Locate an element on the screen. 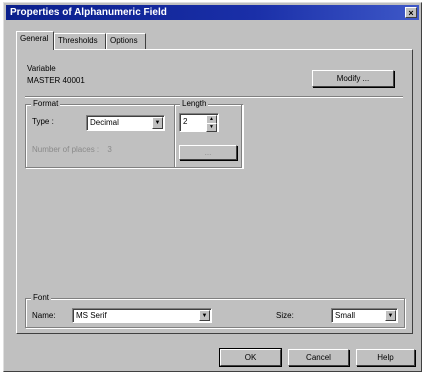  type-label: Type : is located at coordinates (43, 121).